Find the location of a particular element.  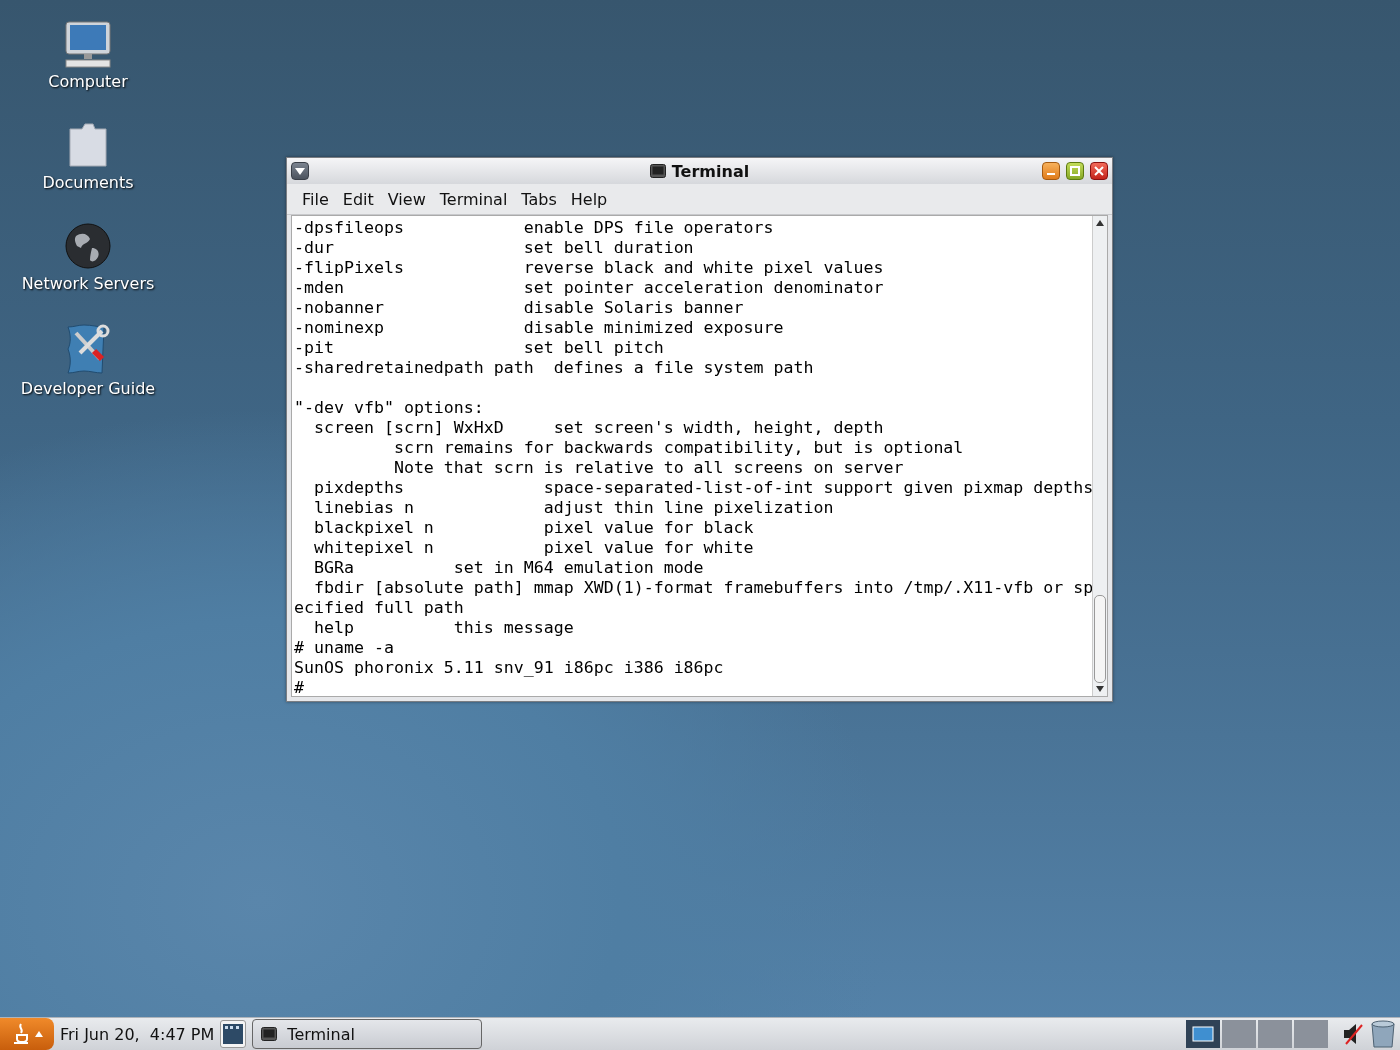

menu-item: Help is located at coordinates (589, 199).